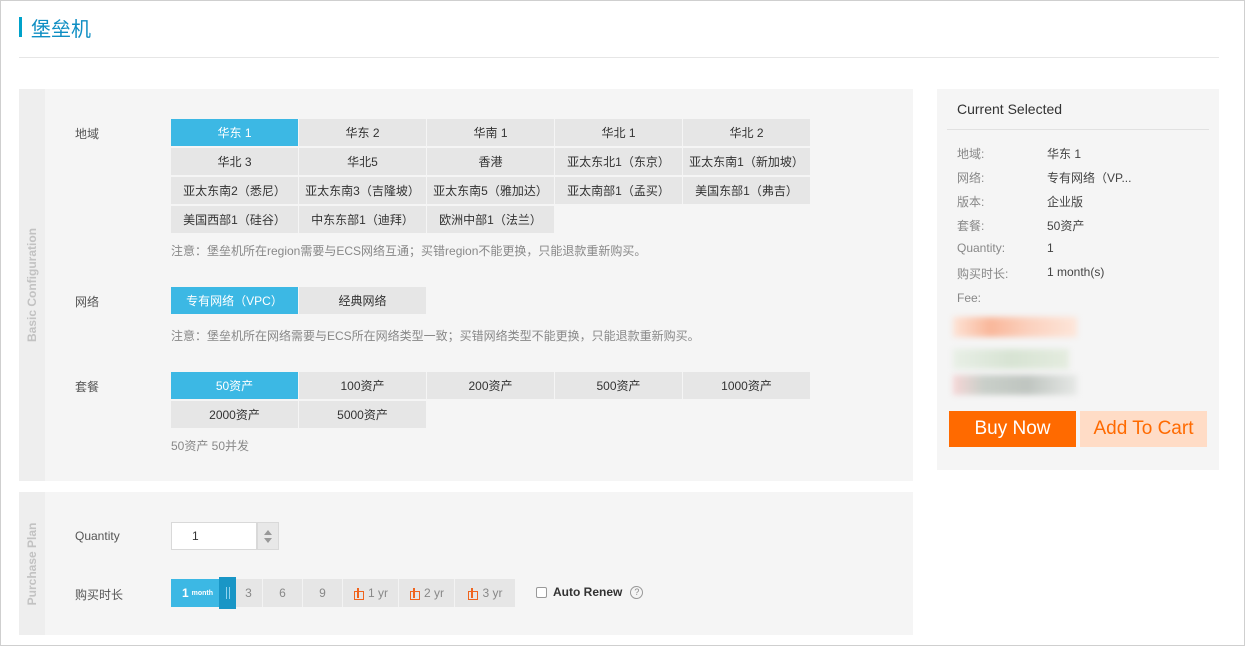  I want to click on region-label: 地域, so click(87, 134).